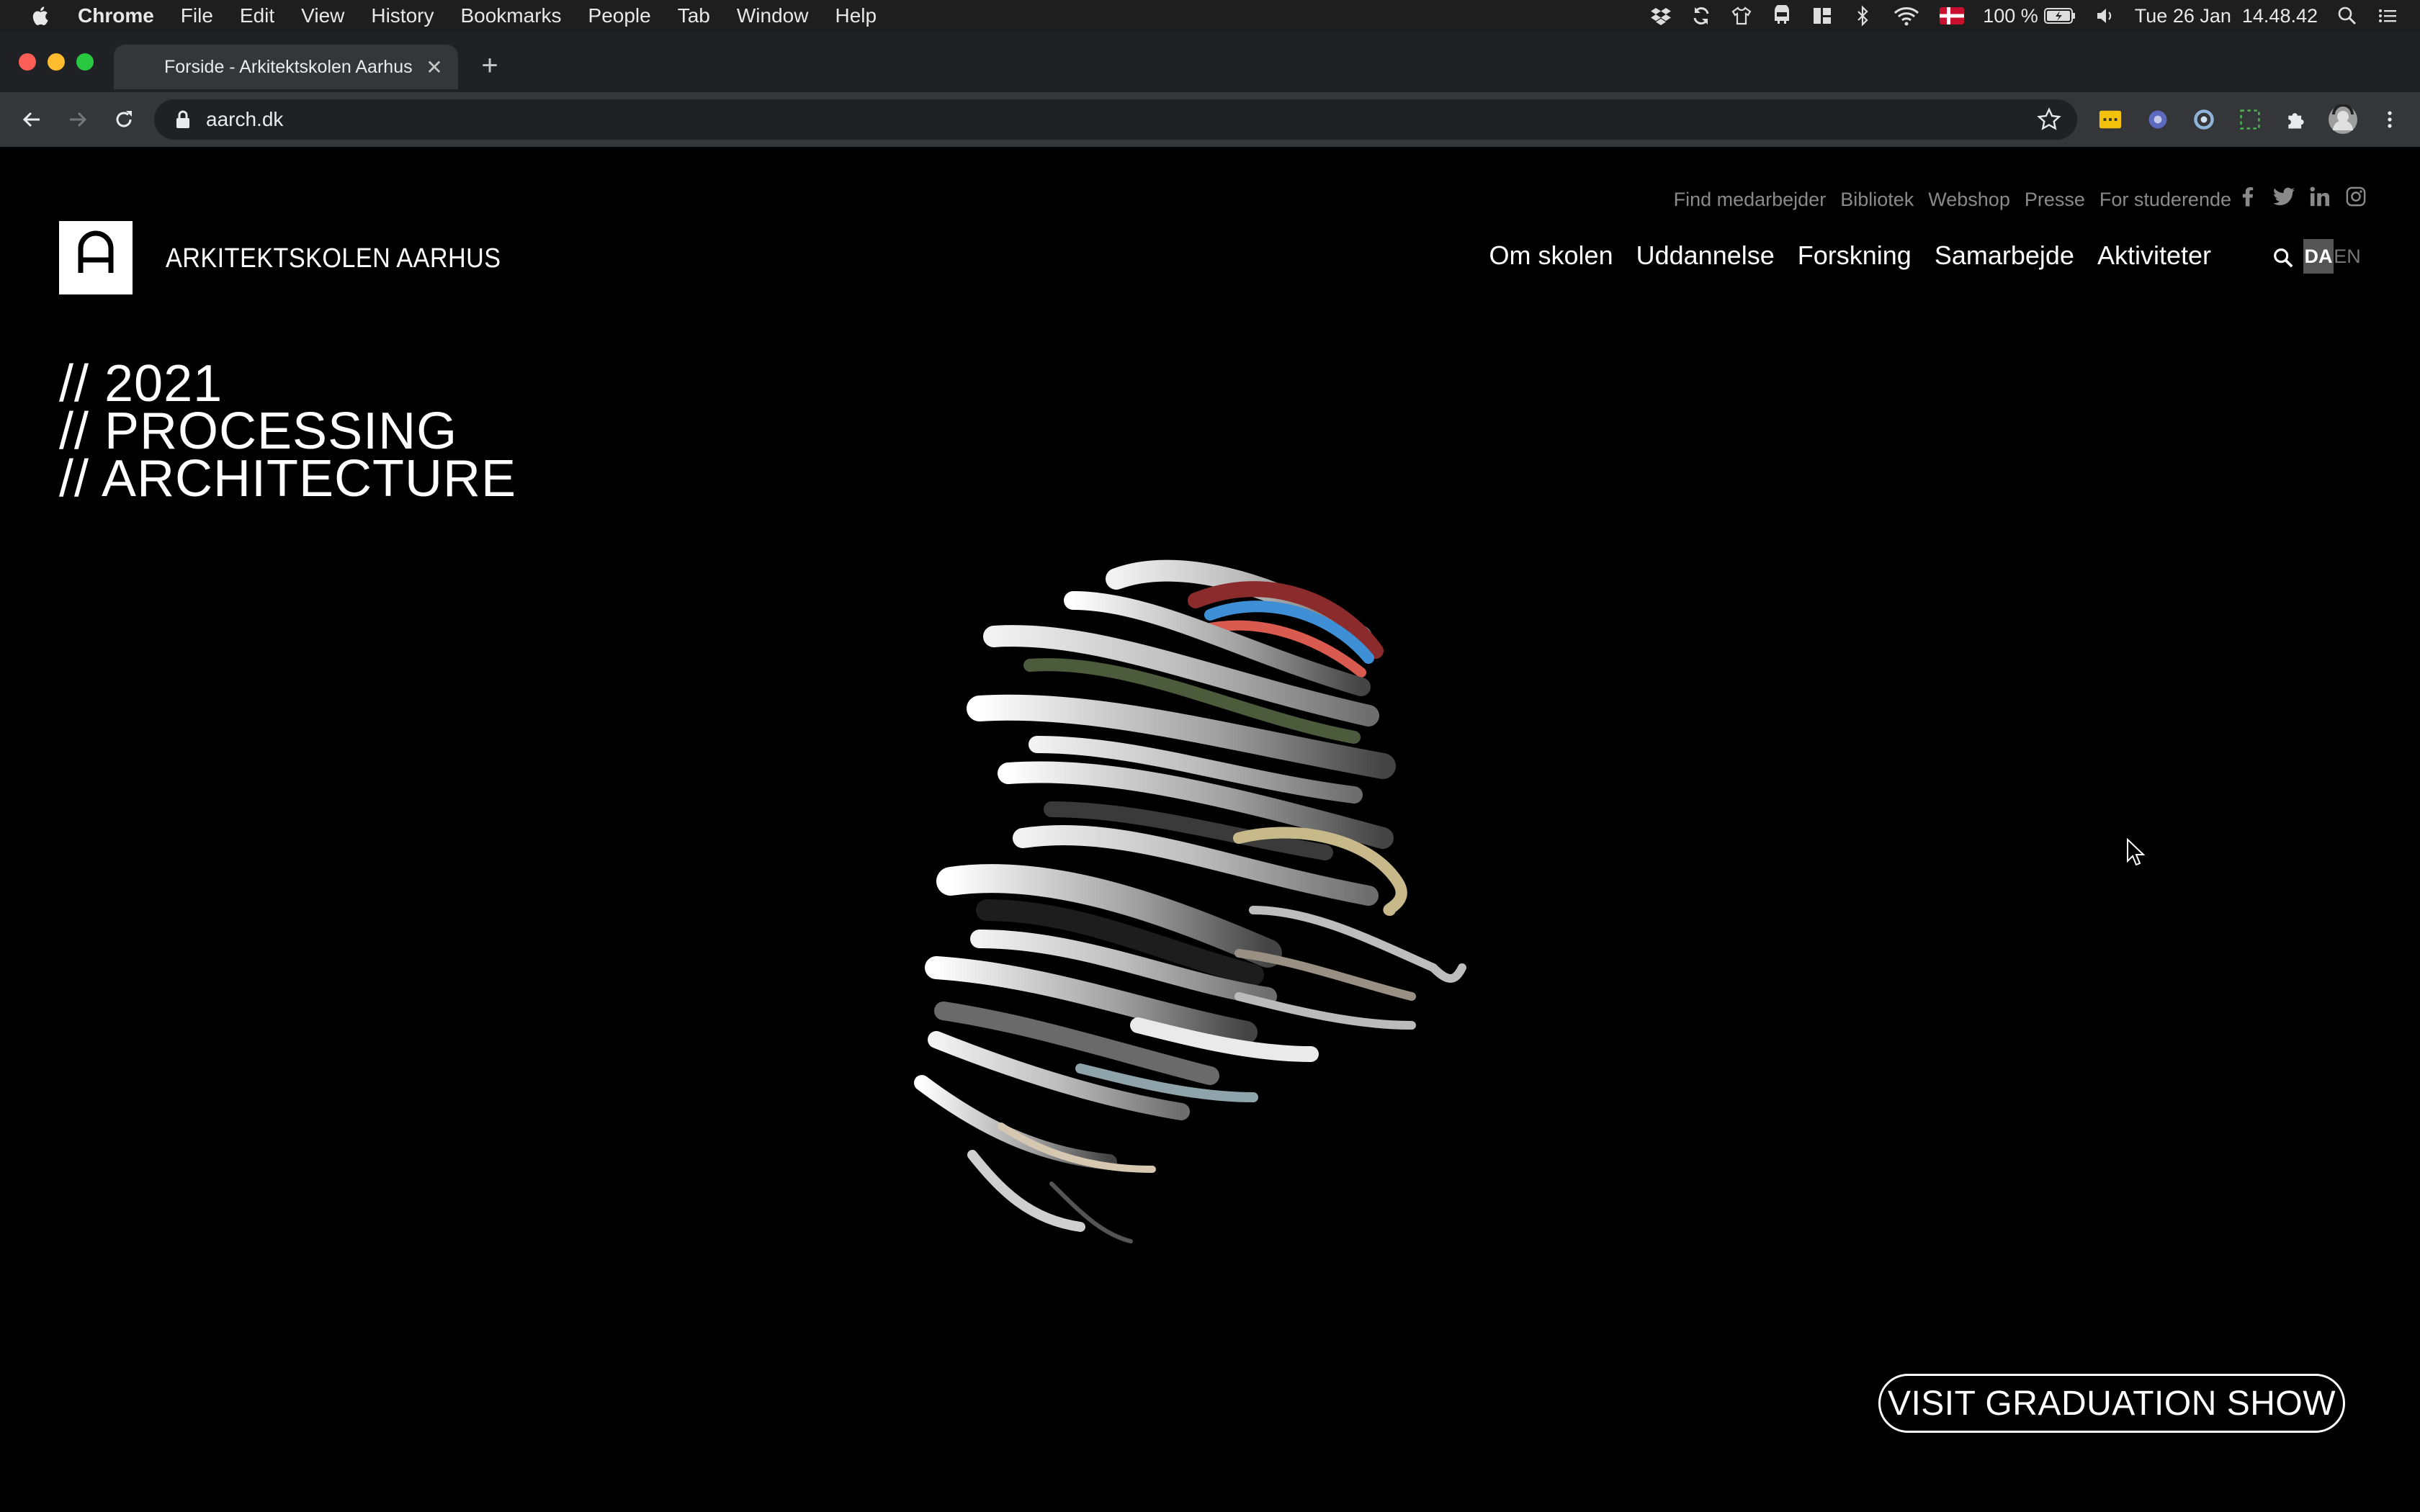 This screenshot has width=2420, height=1512. Describe the element at coordinates (2105, 16) in the screenshot. I see `volume-icon` at that location.